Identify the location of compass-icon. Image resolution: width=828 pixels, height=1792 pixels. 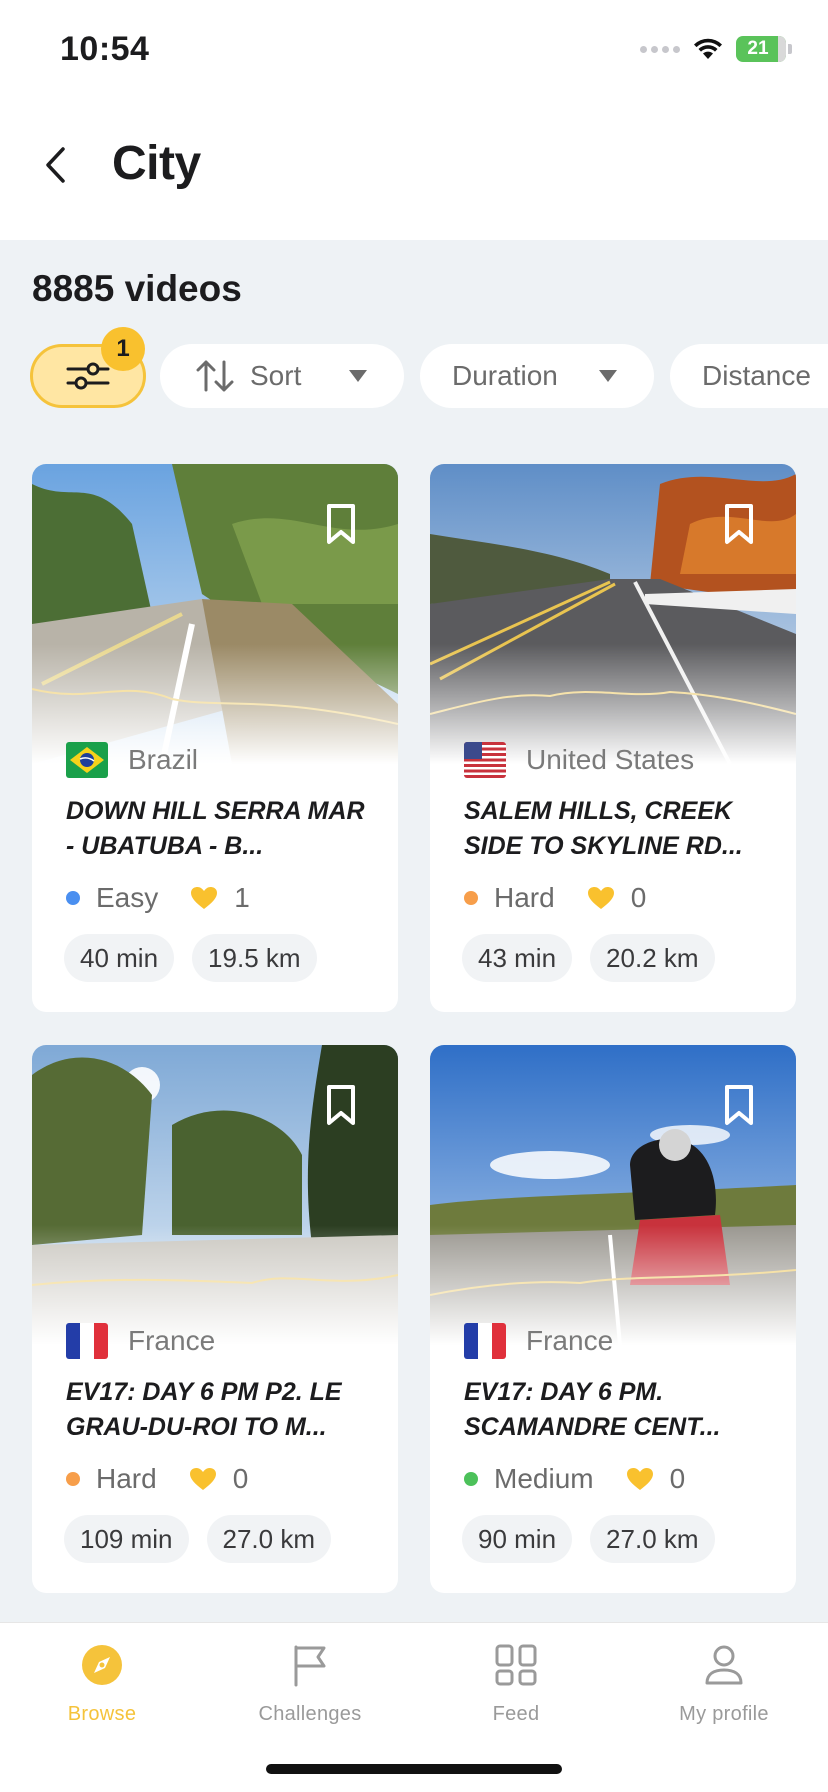
(102, 1665).